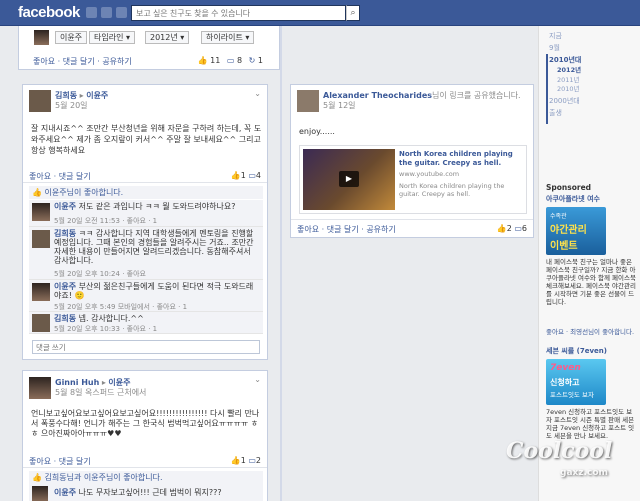 The image size is (640, 501). Describe the element at coordinates (591, 351) in the screenshot. I see `ad-title: 세븐 씨를 (7even)` at that location.